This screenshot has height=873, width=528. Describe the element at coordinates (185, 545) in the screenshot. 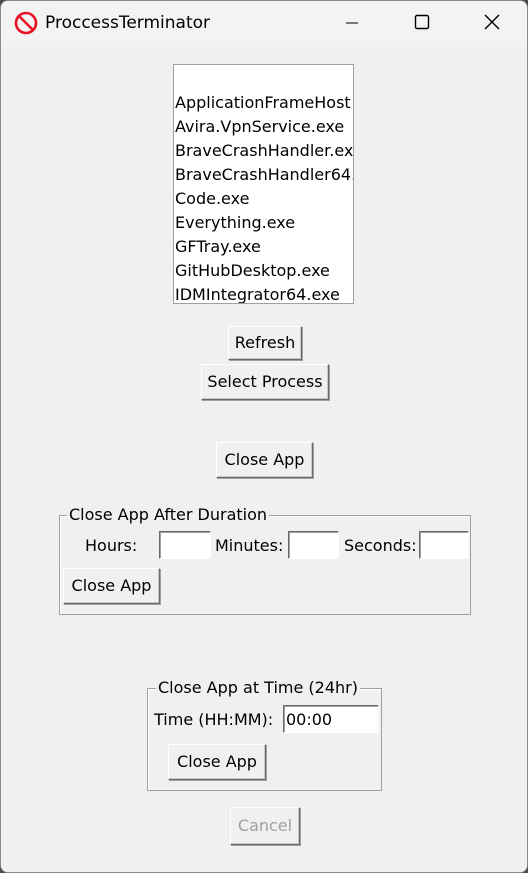

I see `hours-input` at that location.